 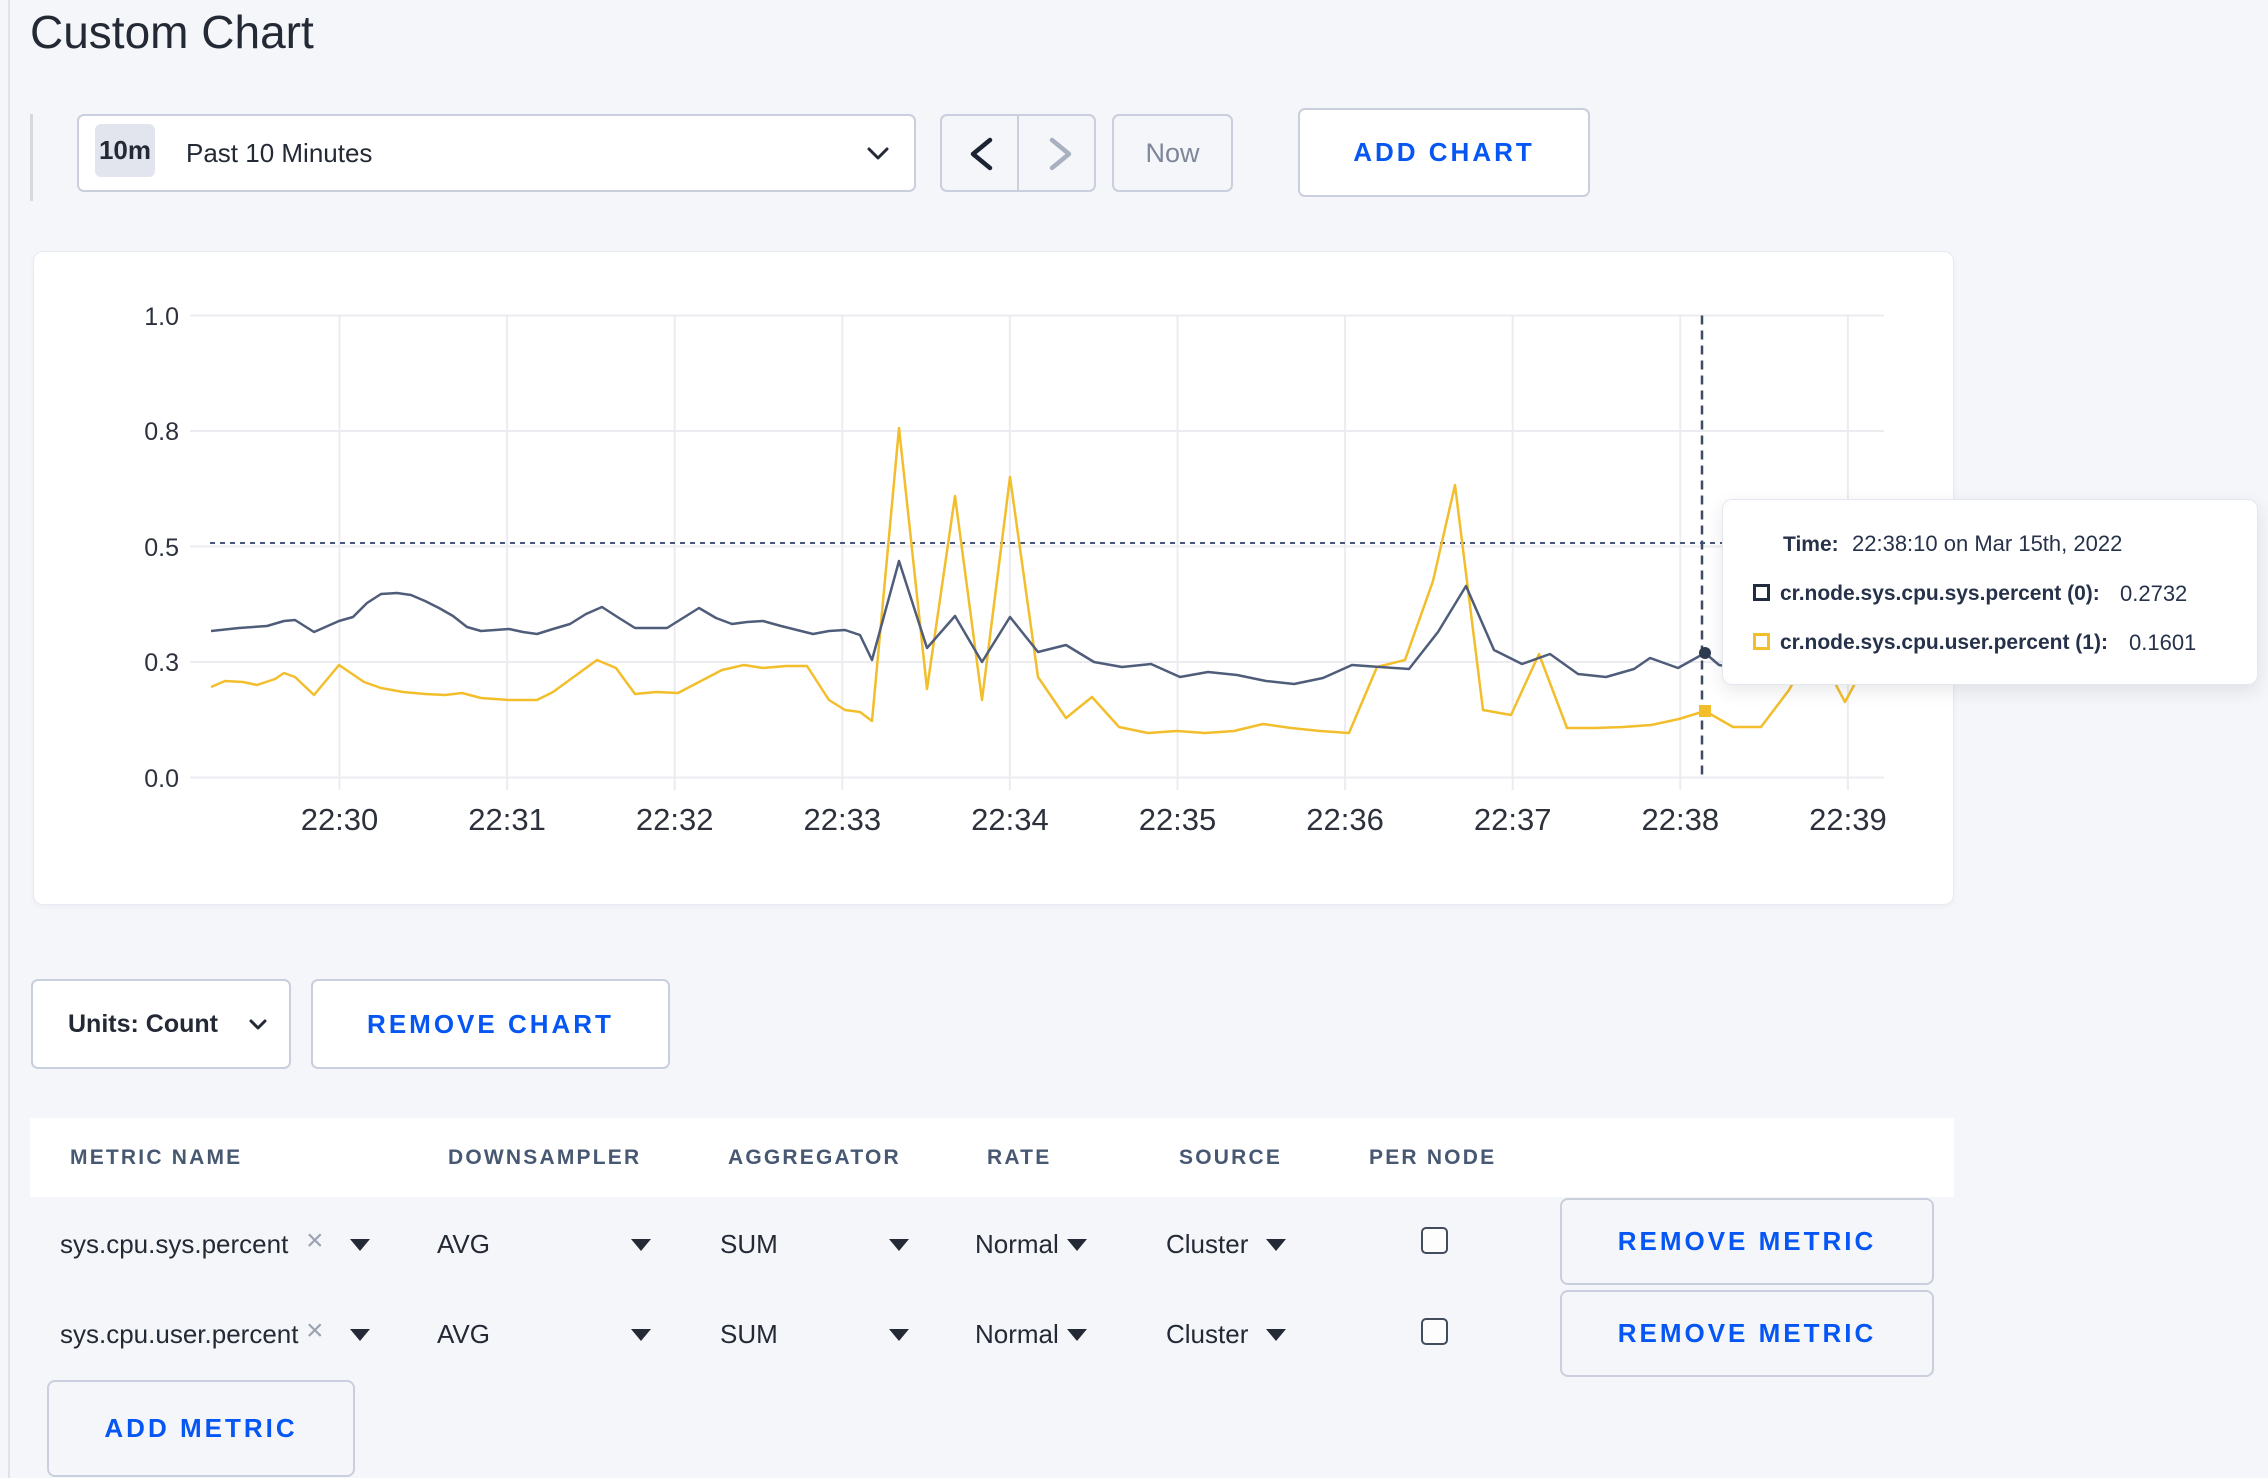 What do you see at coordinates (1010, 819) in the screenshot?
I see `svg-text: 22:34` at bounding box center [1010, 819].